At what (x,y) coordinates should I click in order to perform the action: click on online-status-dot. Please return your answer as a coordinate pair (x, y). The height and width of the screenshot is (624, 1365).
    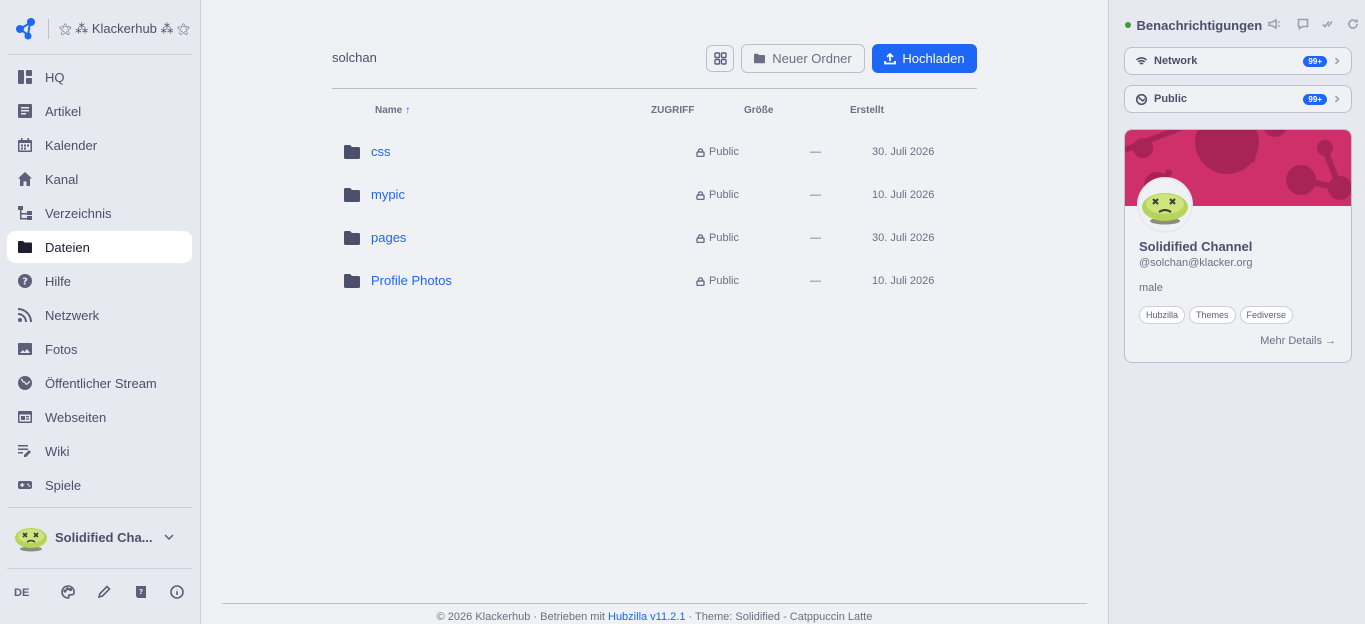
    Looking at the image, I should click on (1128, 25).